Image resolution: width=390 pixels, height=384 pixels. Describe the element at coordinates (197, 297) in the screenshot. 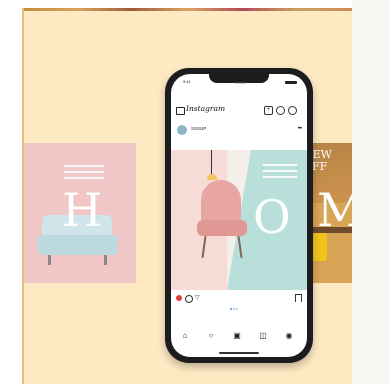

I see `share-icon: ▽` at that location.